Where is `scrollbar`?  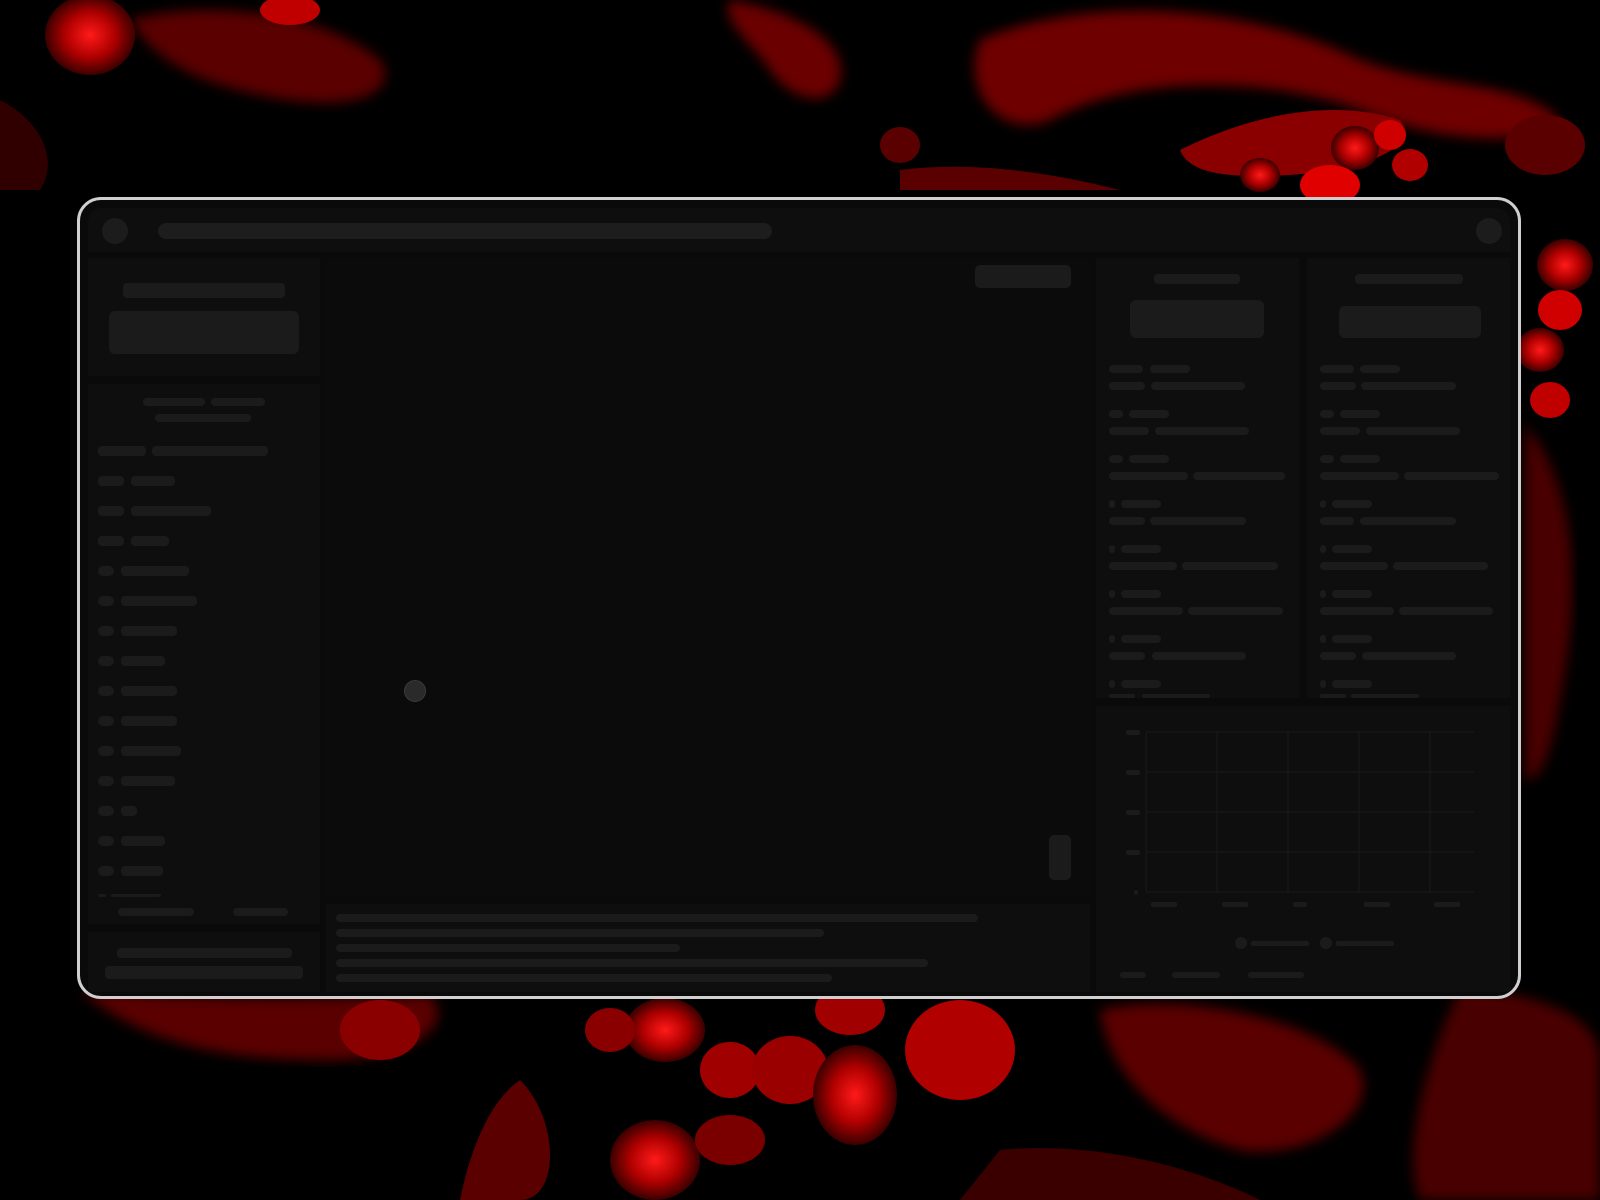 scrollbar is located at coordinates (1060, 857).